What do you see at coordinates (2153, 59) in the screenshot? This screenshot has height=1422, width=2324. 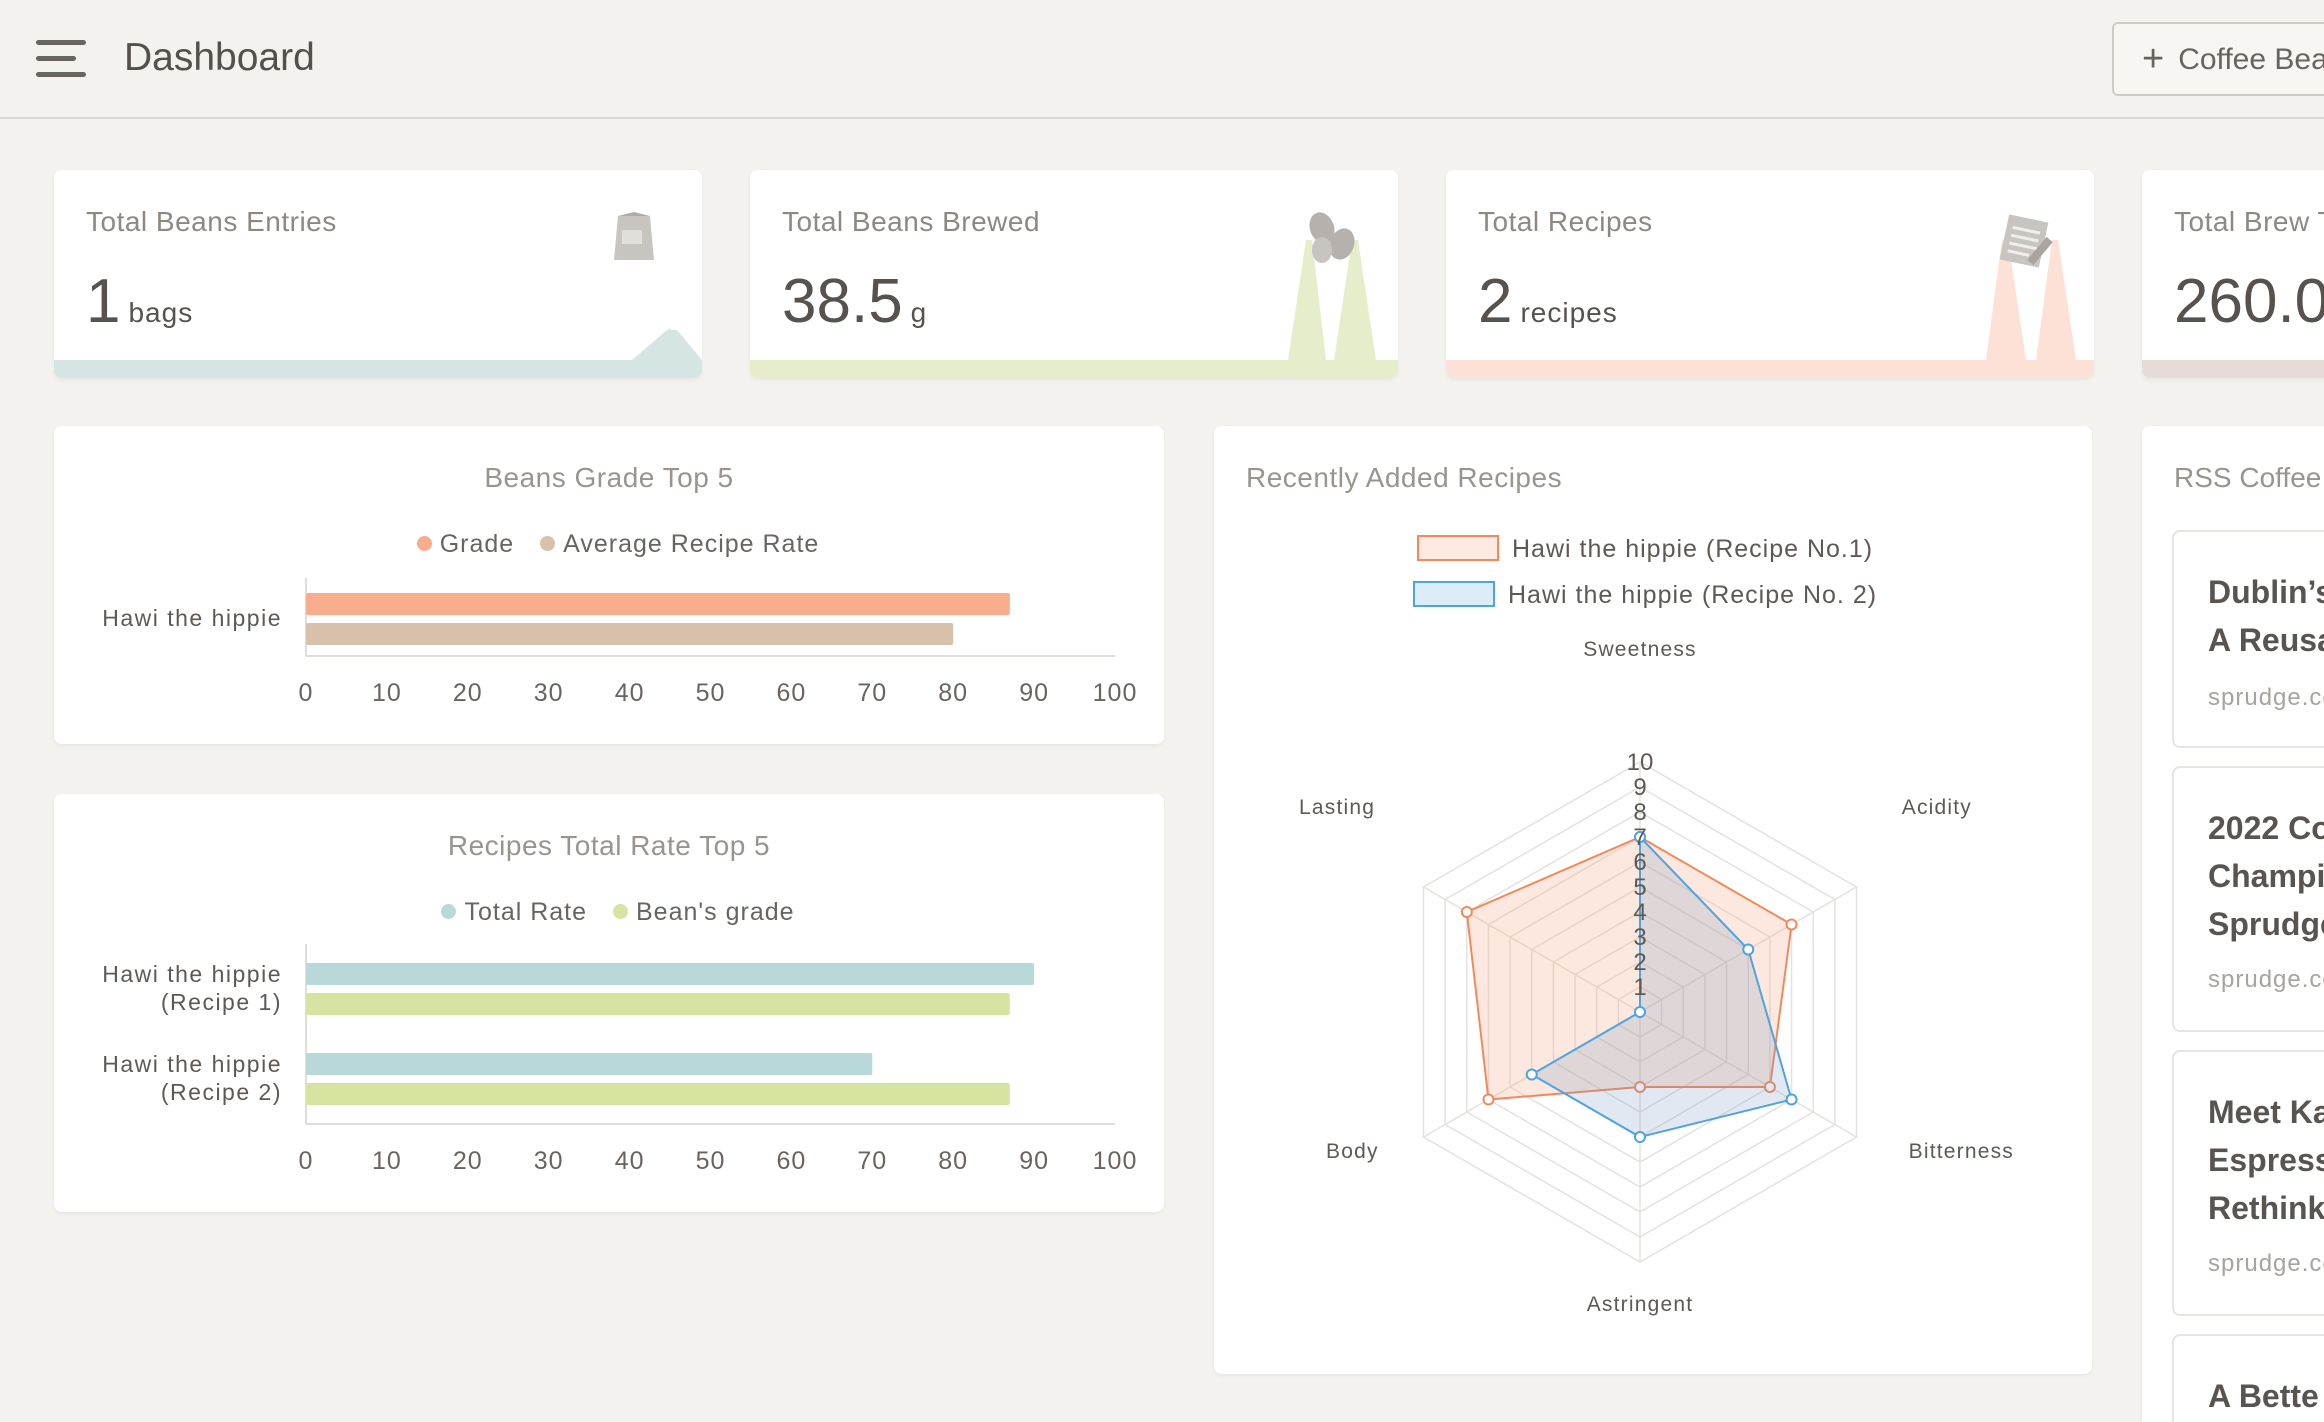 I see `plus-icon: +` at bounding box center [2153, 59].